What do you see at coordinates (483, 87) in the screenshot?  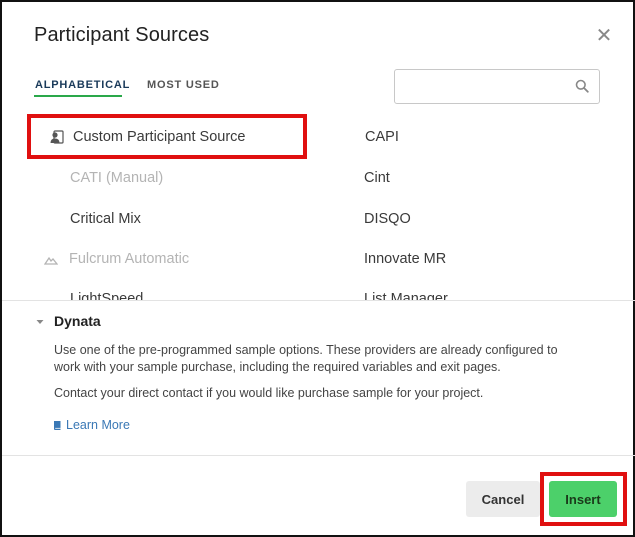 I see `search-input` at bounding box center [483, 87].